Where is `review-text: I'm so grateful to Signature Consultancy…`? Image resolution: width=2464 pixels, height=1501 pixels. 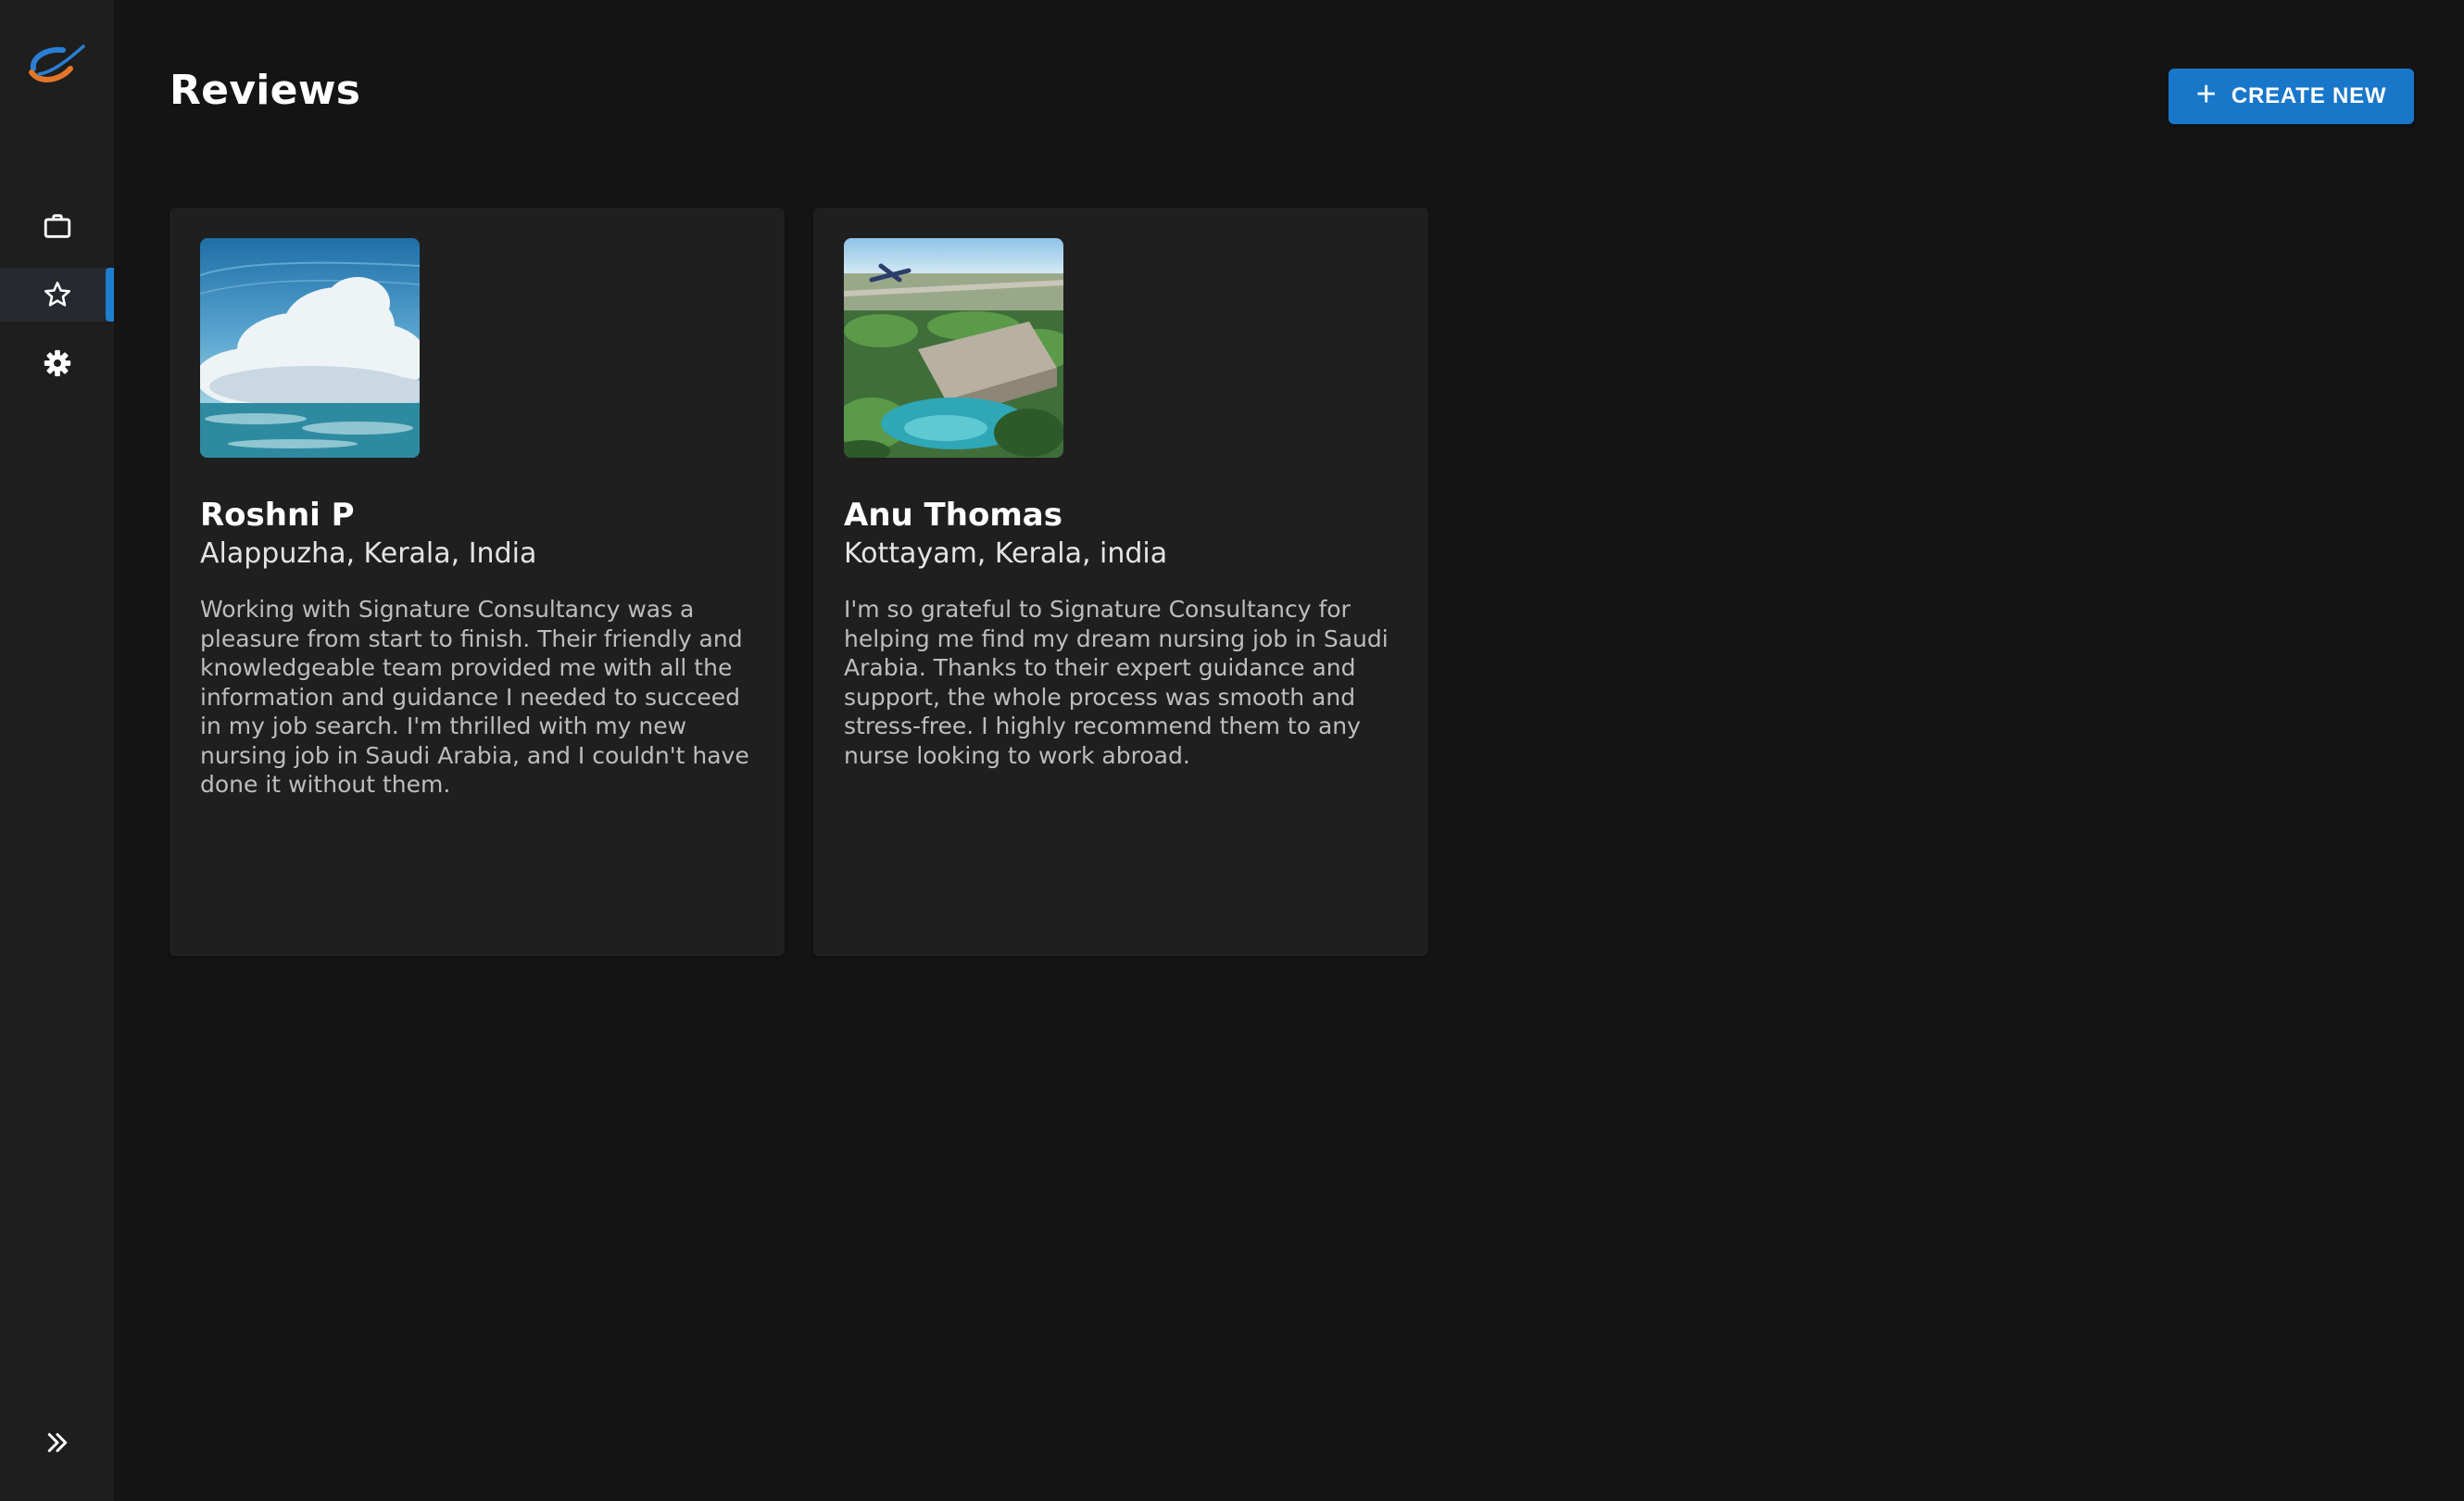 review-text: I'm so grateful to Signature Consultancy… is located at coordinates (1116, 682).